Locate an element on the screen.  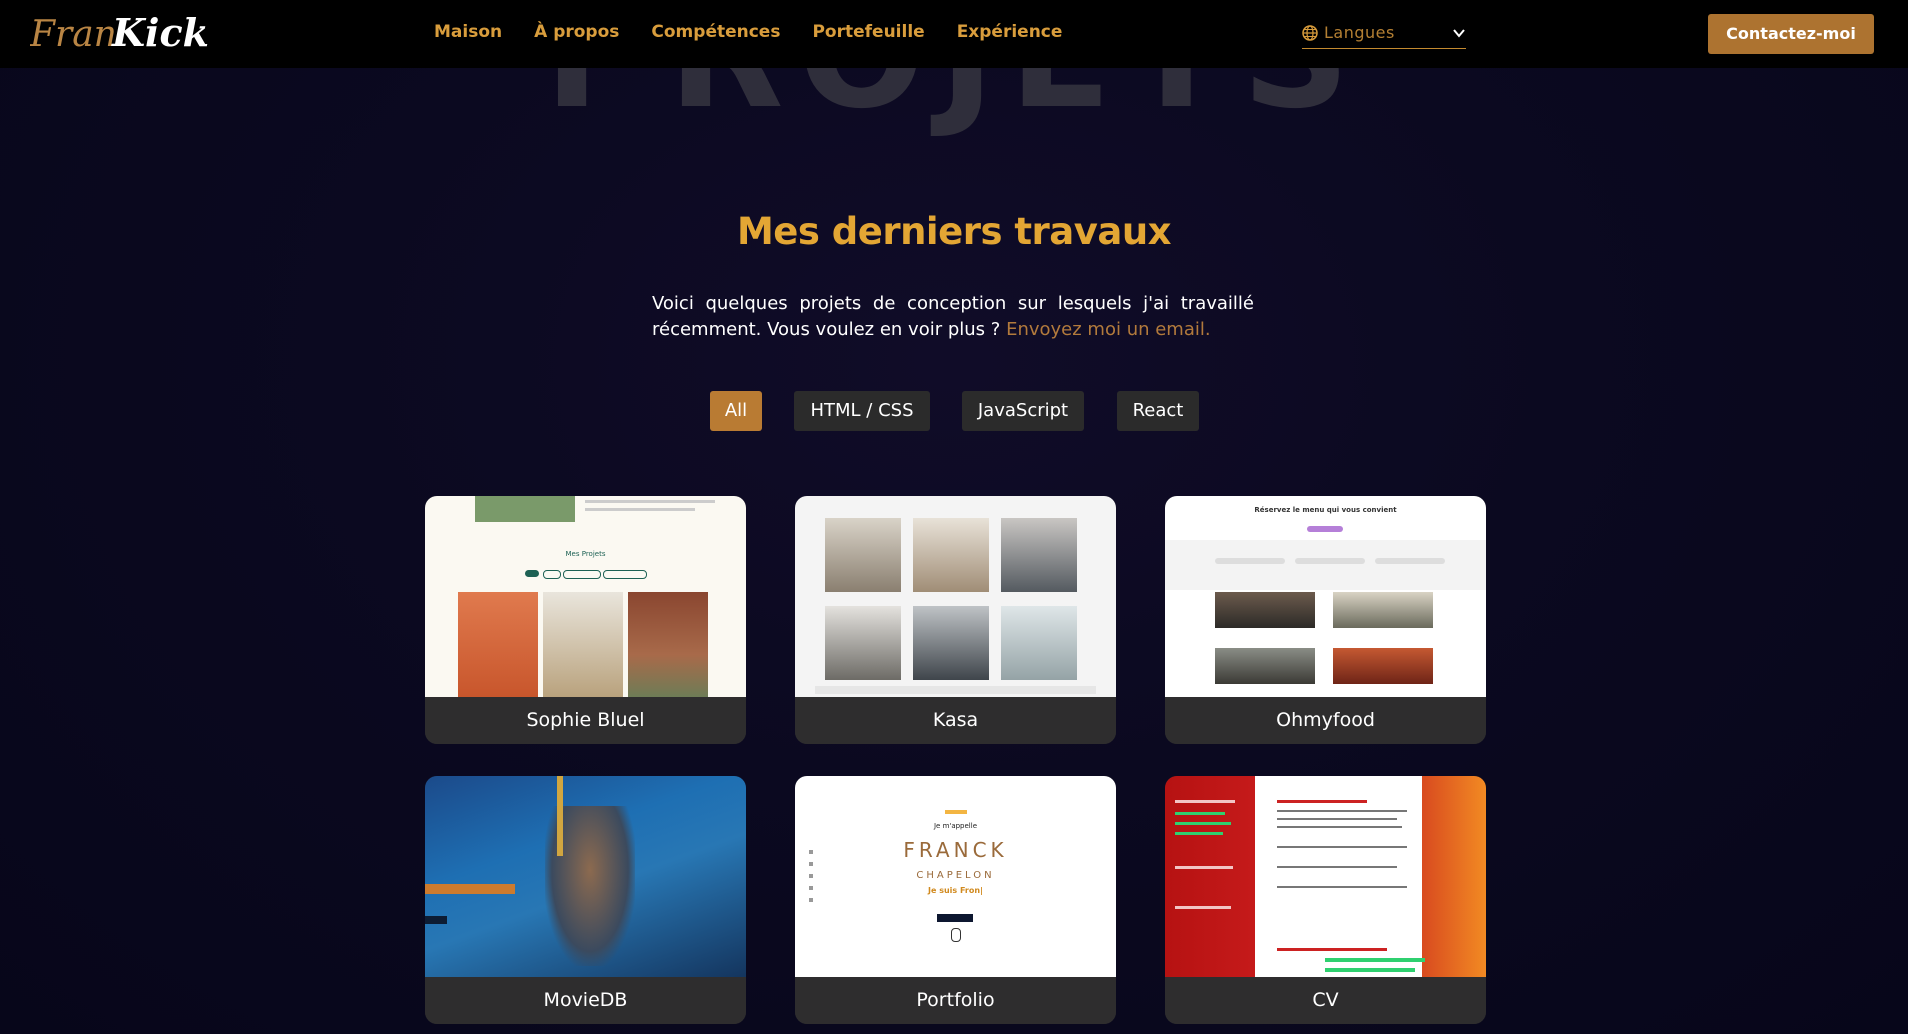
language-select: Langues is located at coordinates (1384, 34).